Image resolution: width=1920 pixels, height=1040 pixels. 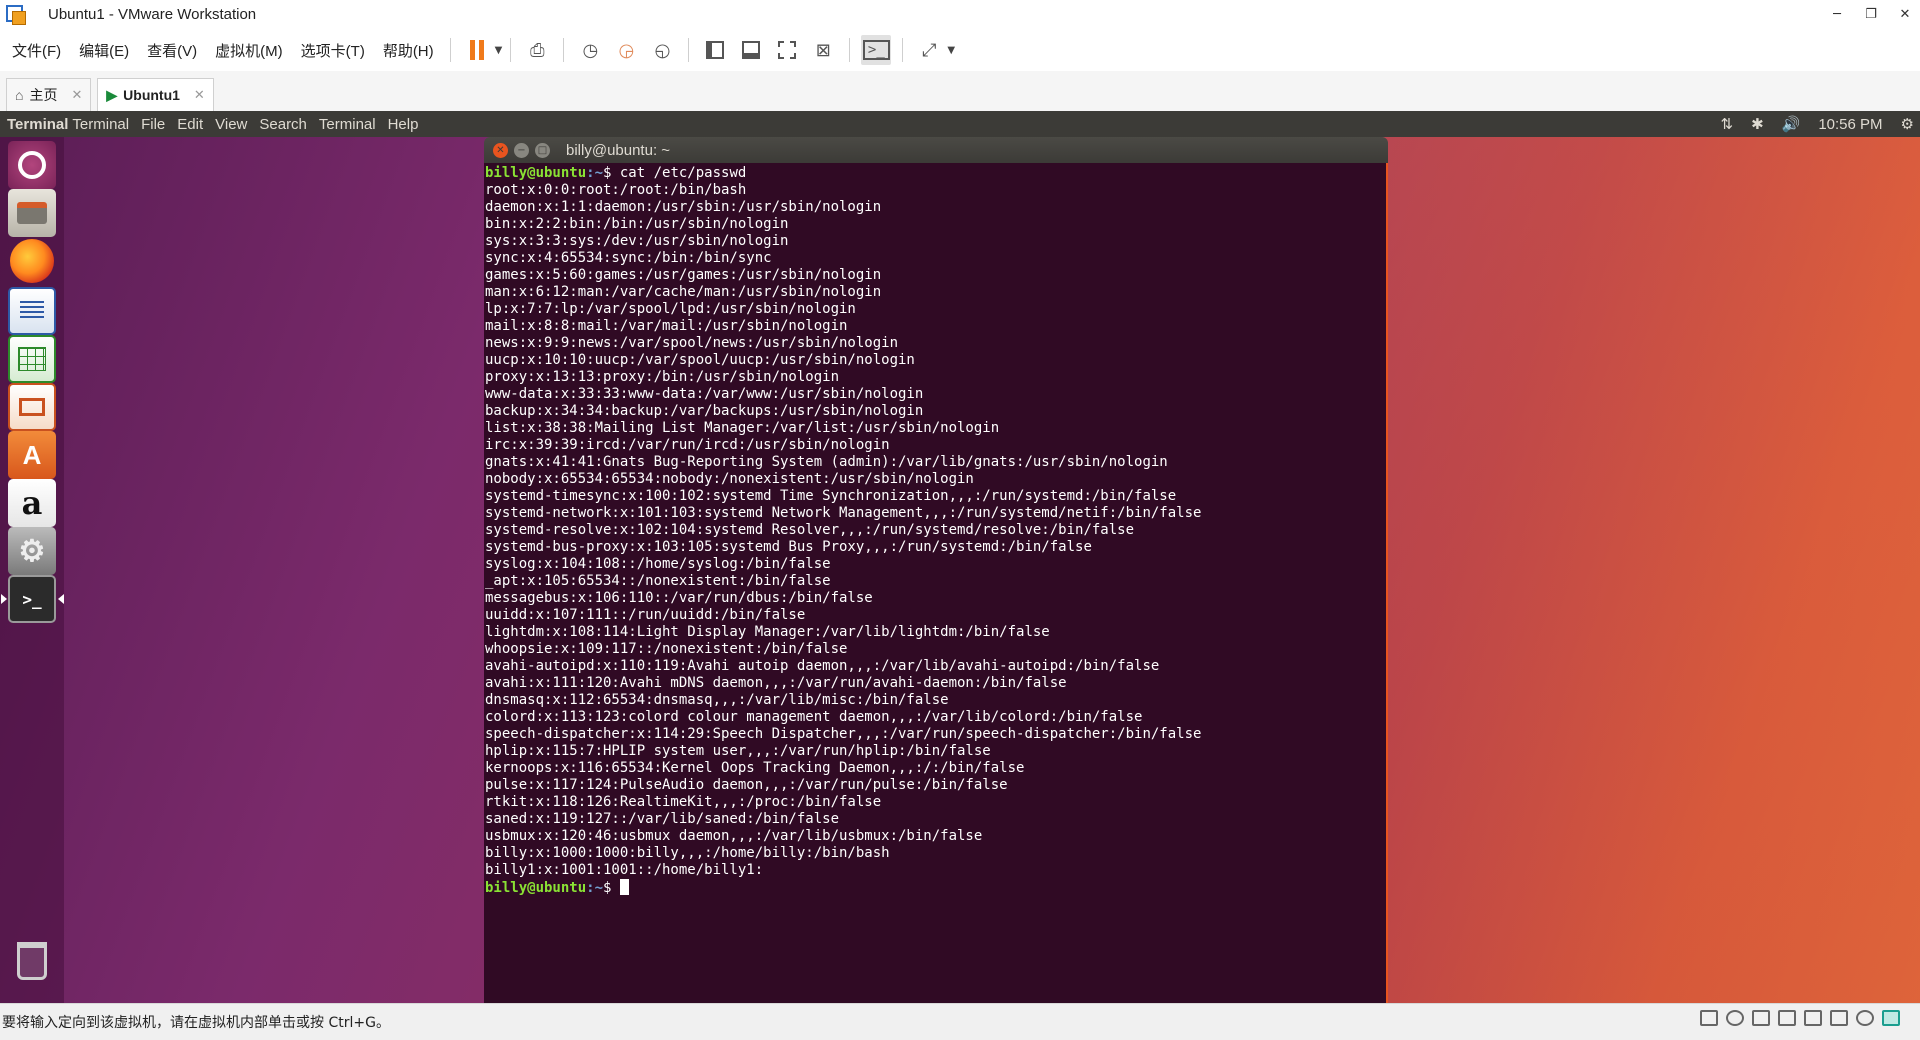 I want to click on libreoffice-impress-icon, so click(x=32, y=407).